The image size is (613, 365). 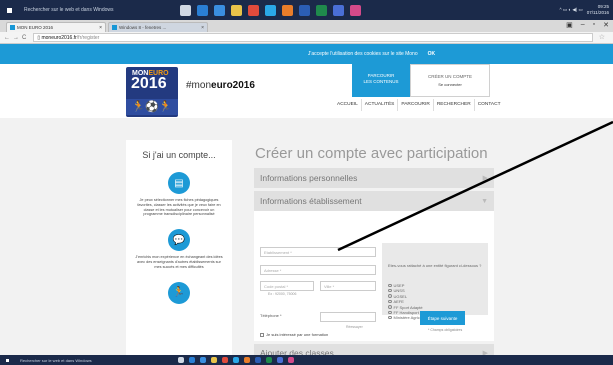 I want to click on url-path: /fr/register, so click(x=88, y=37).